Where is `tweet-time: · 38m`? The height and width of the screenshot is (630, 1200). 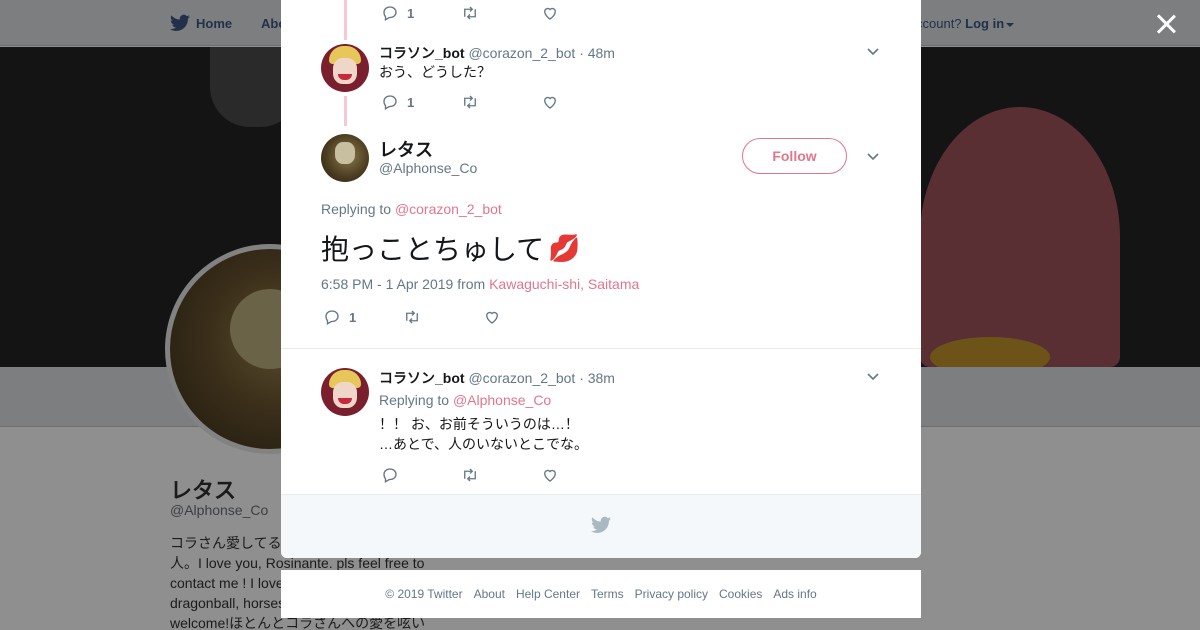
tweet-time: · 38m is located at coordinates (597, 378).